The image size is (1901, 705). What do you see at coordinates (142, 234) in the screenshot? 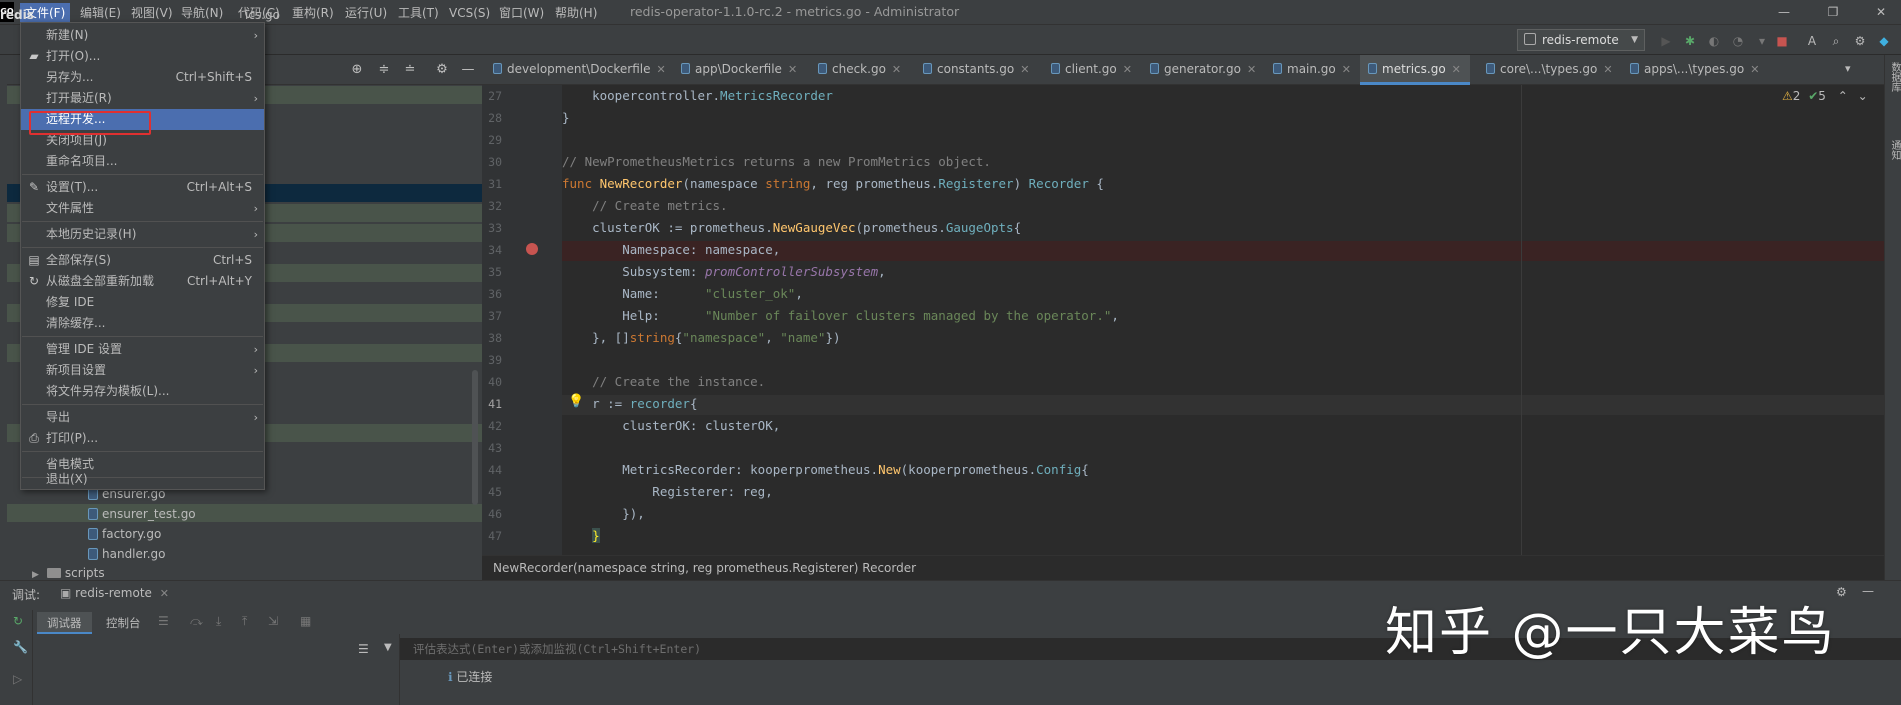
I see `menu-item-local-history: 本地历史记录(H) ›` at bounding box center [142, 234].